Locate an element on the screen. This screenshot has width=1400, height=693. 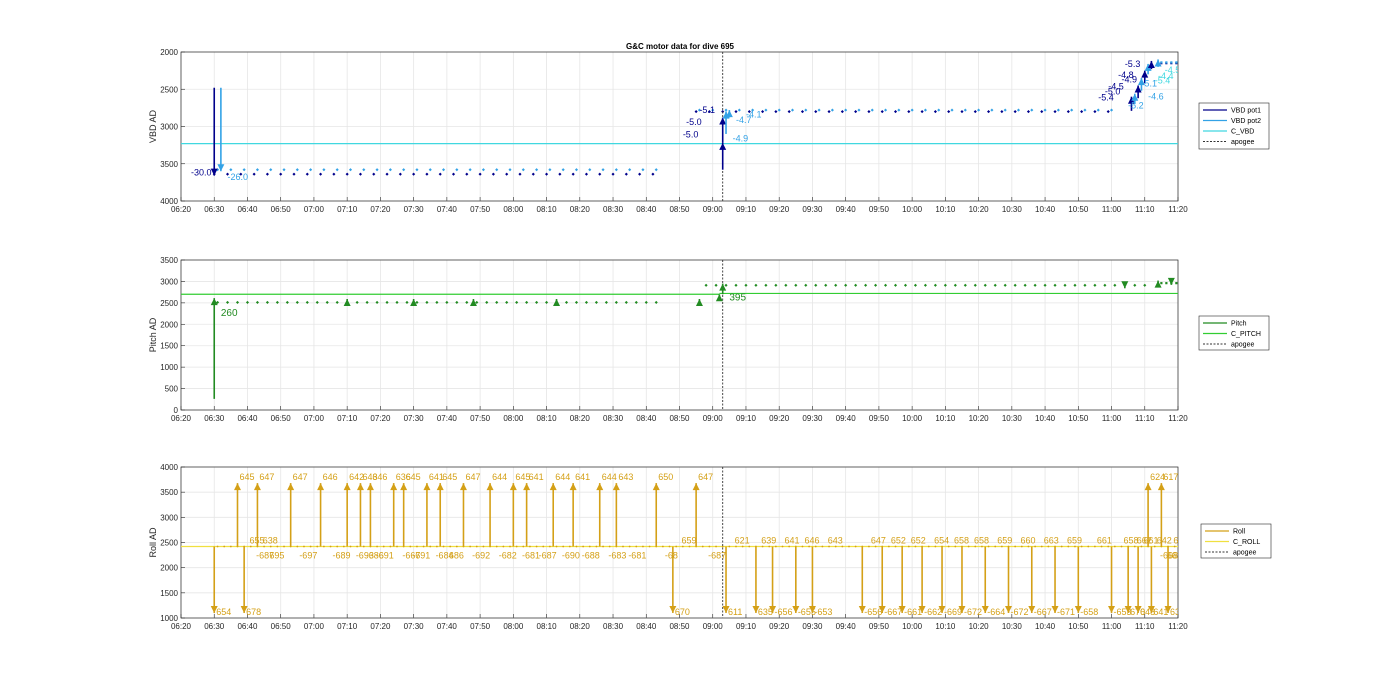
roll-value-label: 658 is located at coordinates (961, 541).